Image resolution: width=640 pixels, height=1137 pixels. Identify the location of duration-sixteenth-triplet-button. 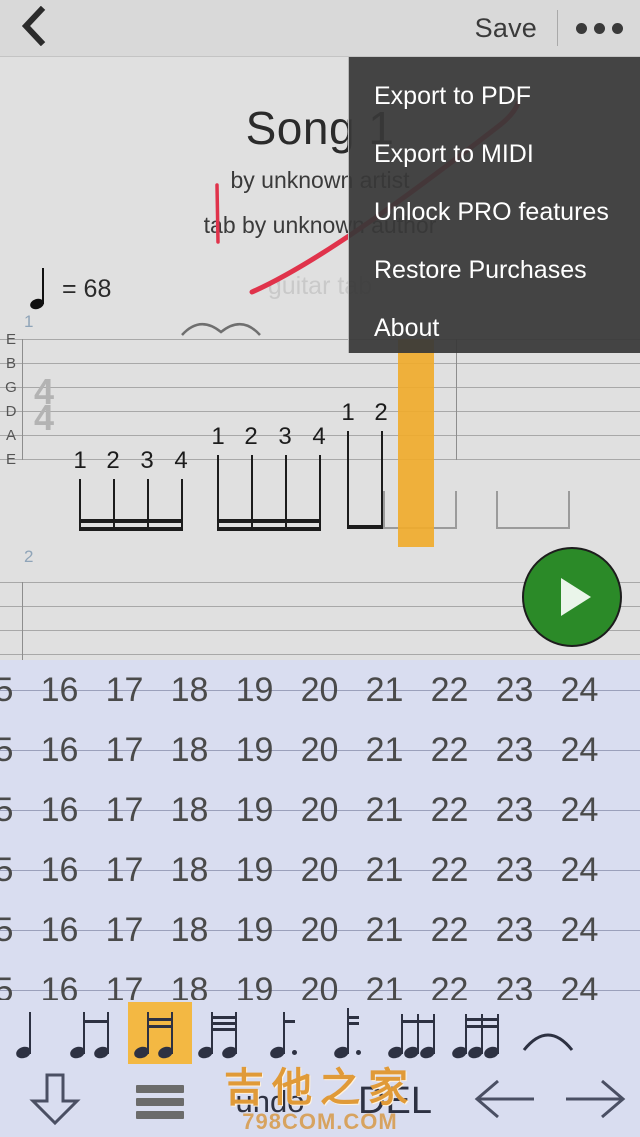
(480, 1033).